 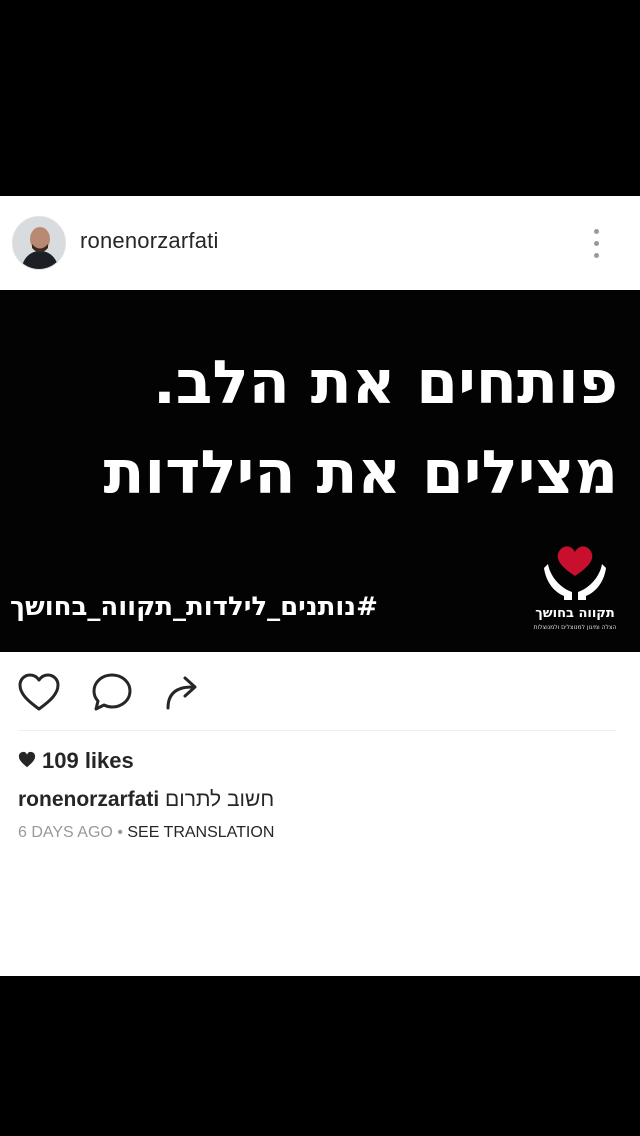 What do you see at coordinates (575, 627) in the screenshot?
I see `logo-subtitle: הצלה ומיגון למנוצלים ולמנוצלות` at bounding box center [575, 627].